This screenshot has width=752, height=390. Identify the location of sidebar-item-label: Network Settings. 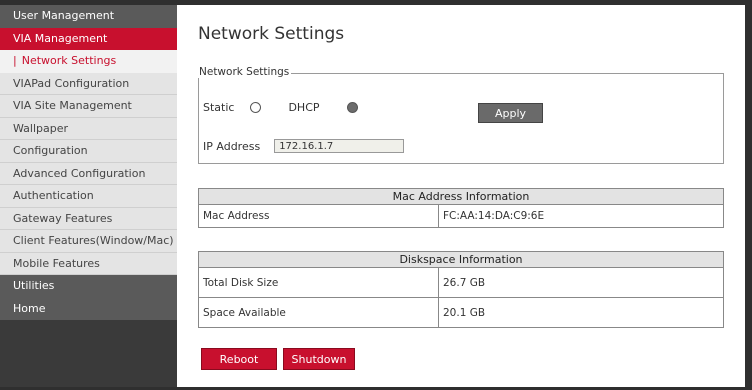
(69, 60).